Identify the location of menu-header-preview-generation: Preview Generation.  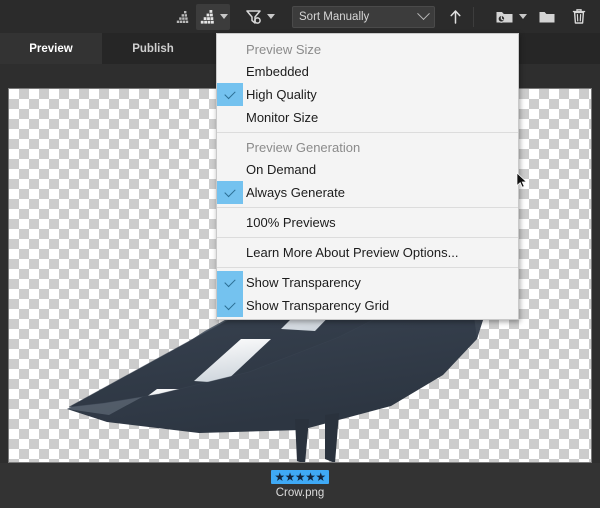
(367, 147).